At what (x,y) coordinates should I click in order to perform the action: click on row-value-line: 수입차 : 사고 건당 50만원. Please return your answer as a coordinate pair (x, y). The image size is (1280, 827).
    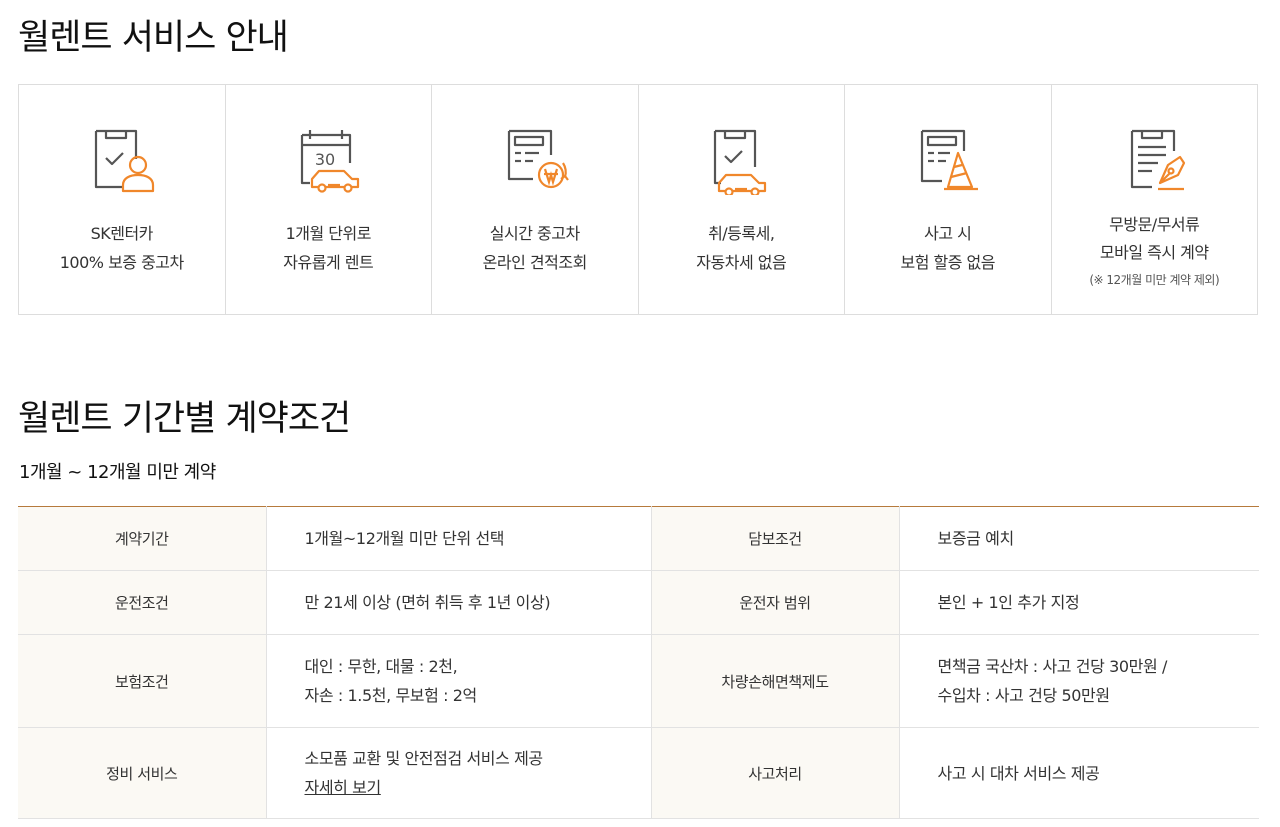
    Looking at the image, I should click on (1024, 695).